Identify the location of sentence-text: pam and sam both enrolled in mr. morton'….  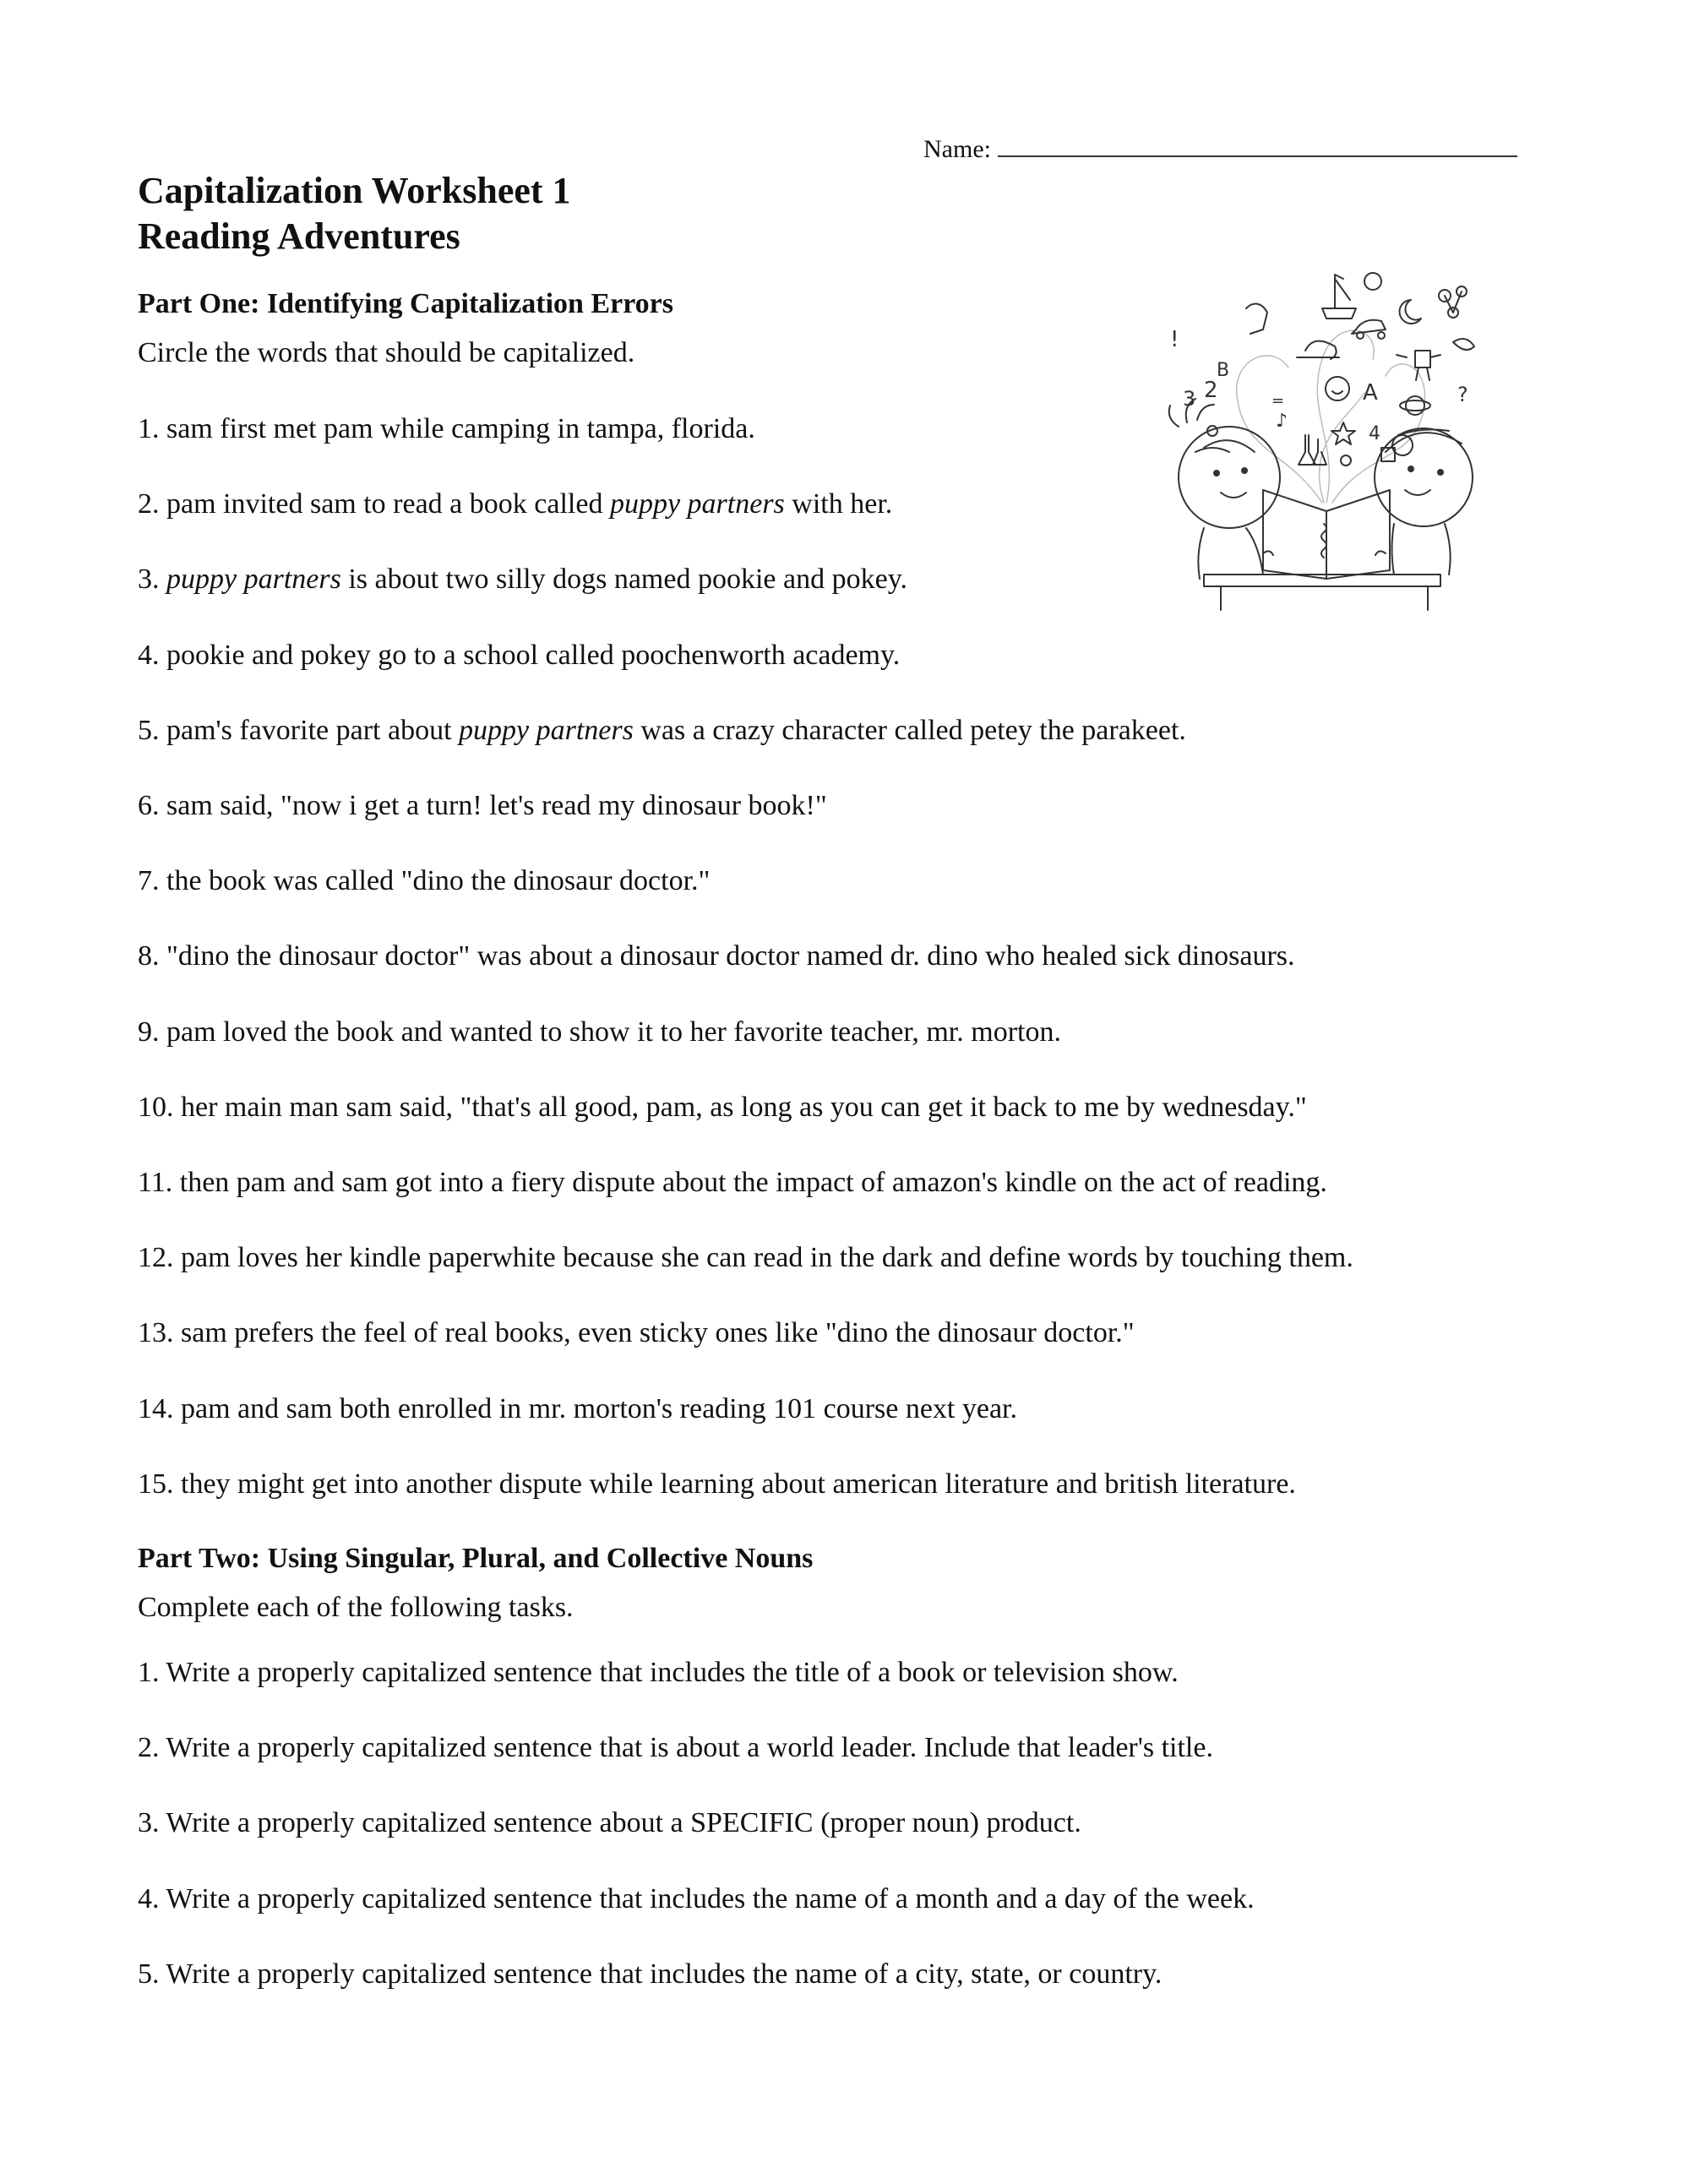
(600, 1408).